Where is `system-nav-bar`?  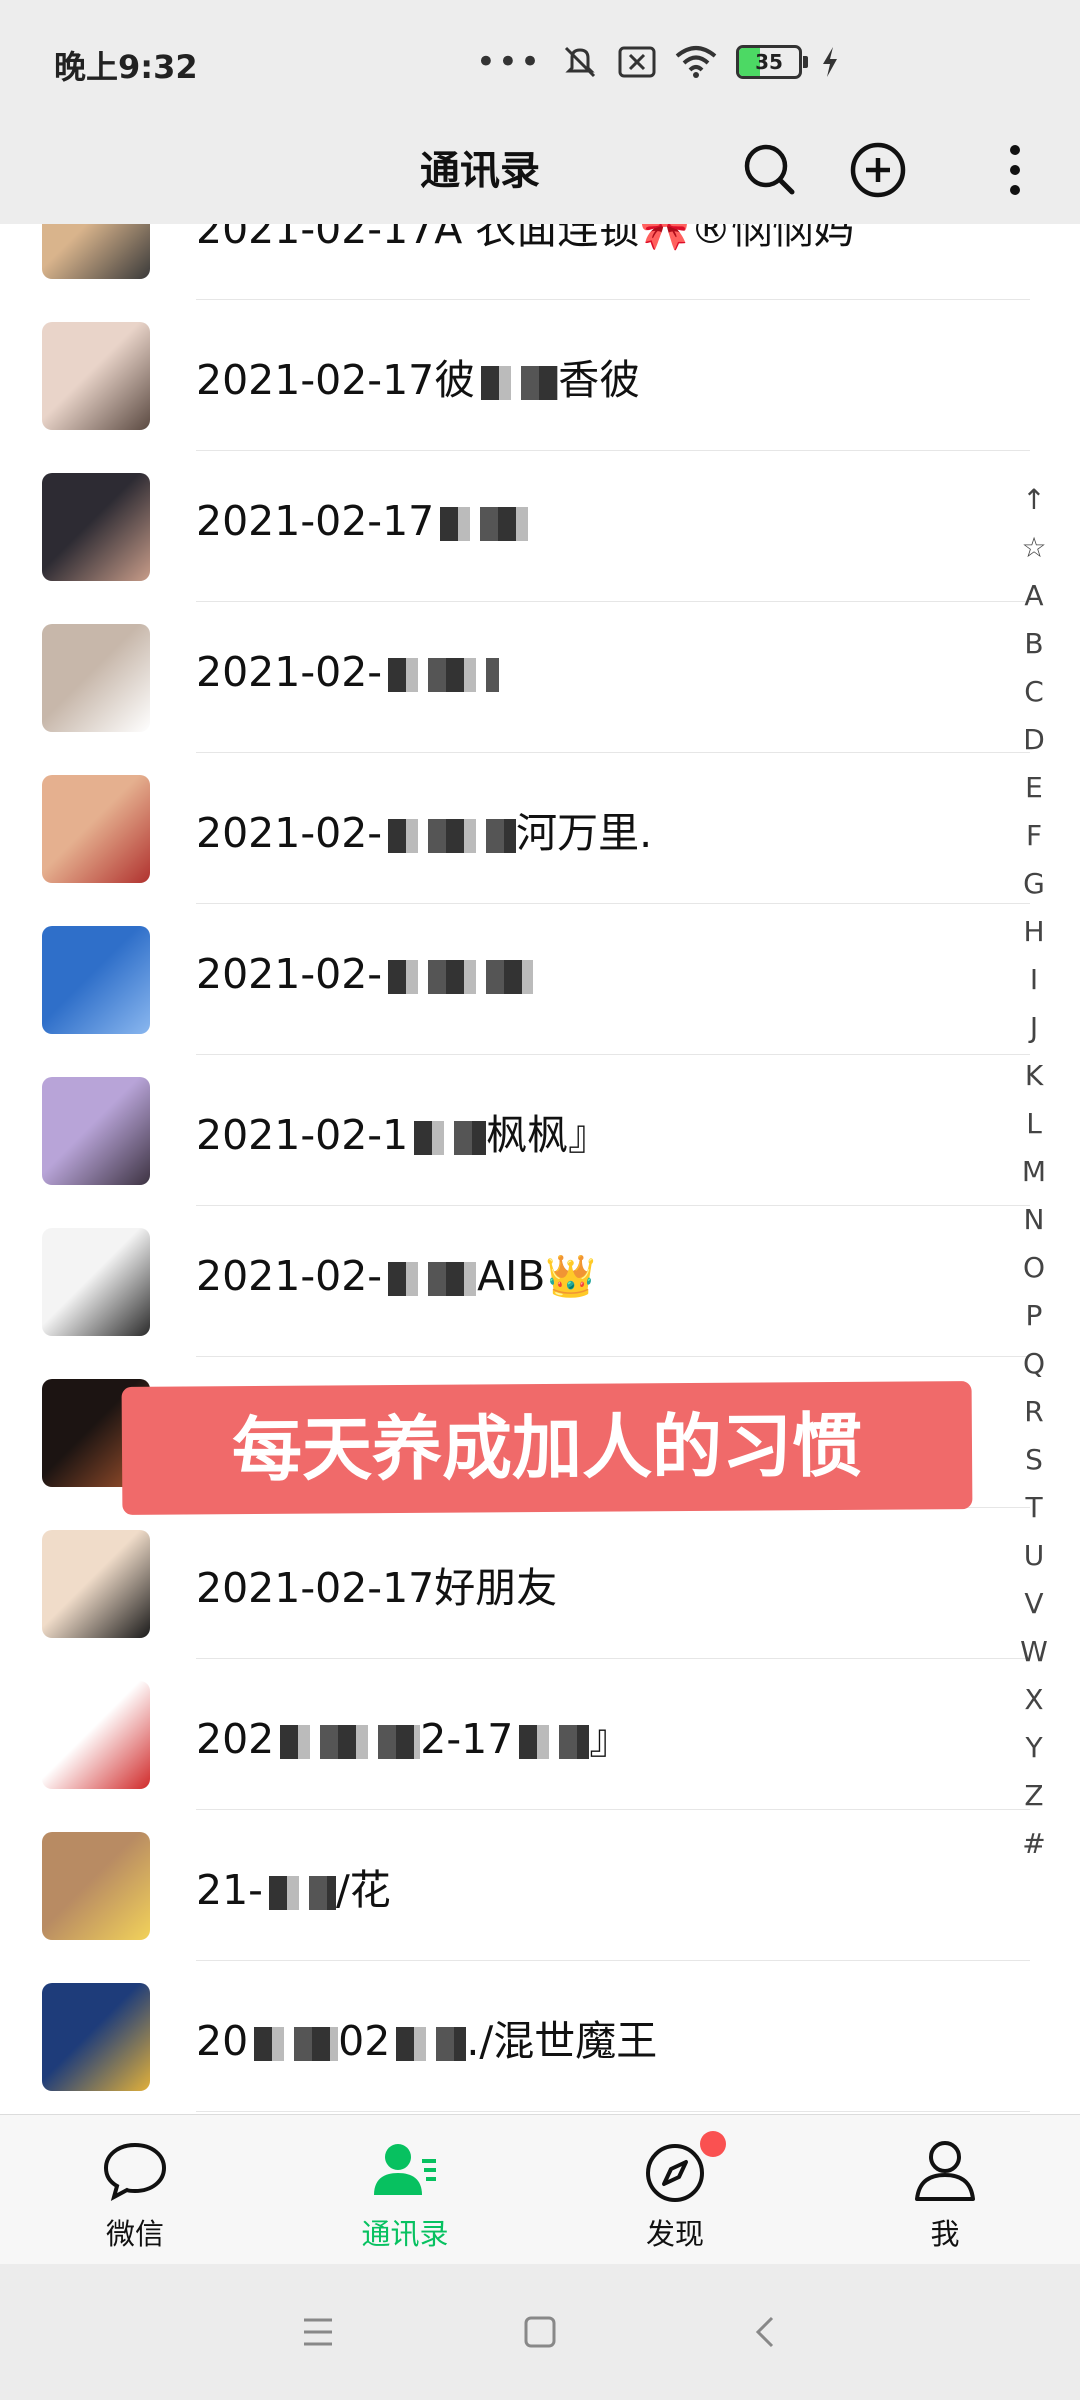
system-nav-bar is located at coordinates (540, 2332).